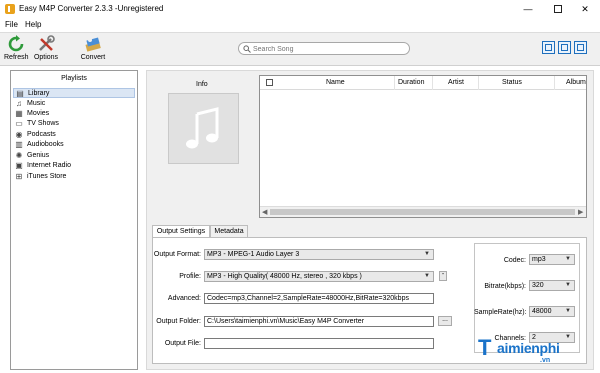  I want to click on refresh-icon, so click(16, 43).